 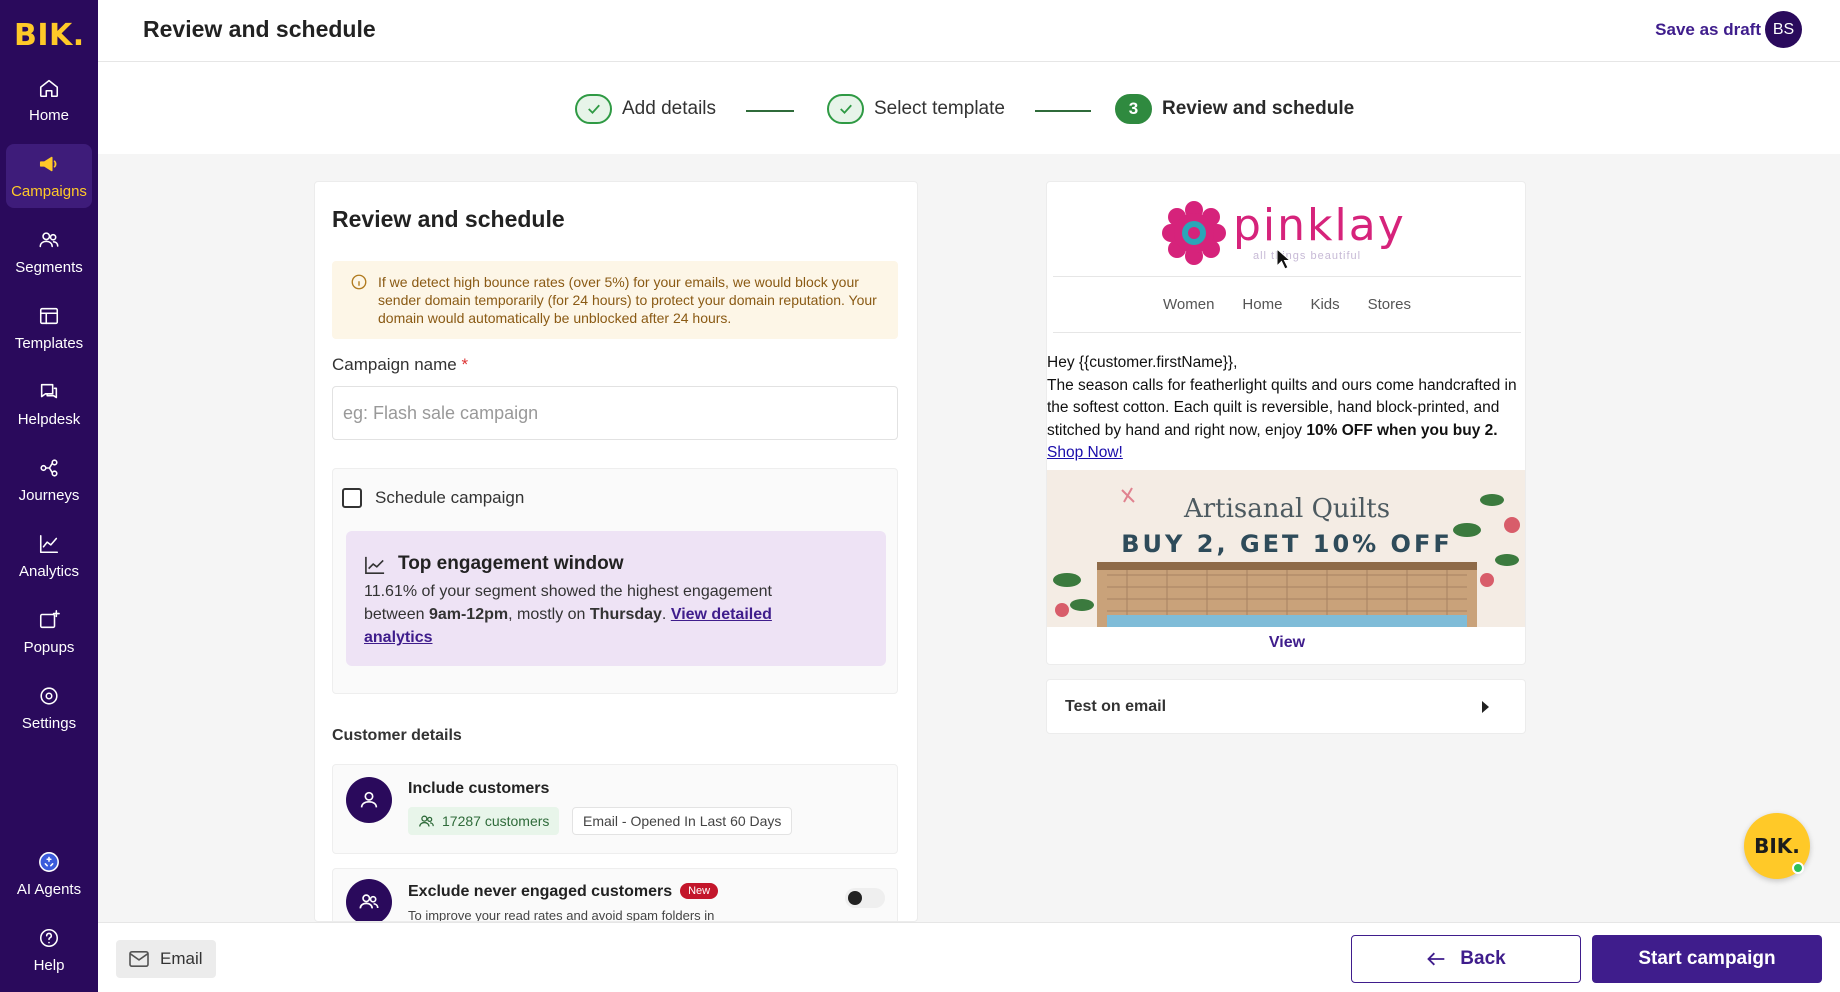 I want to click on test-on-email-row: Test on email, so click(x=1286, y=706).